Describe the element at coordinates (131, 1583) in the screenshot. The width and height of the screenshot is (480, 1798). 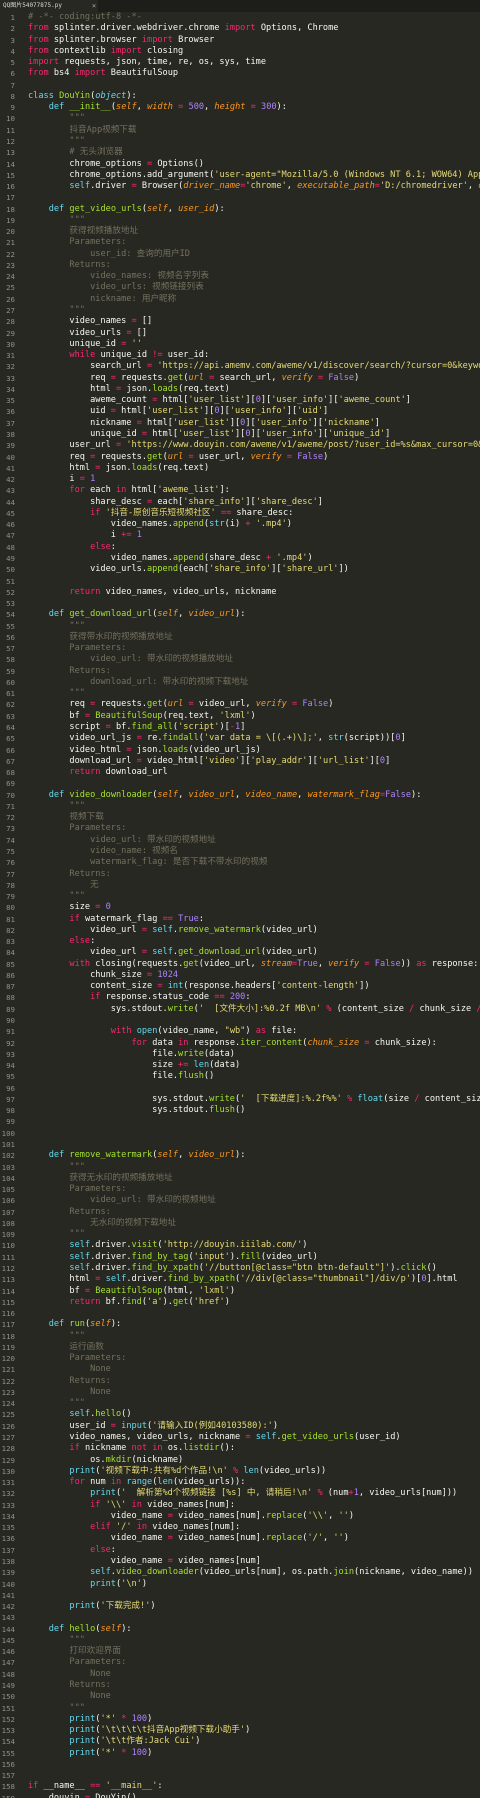
I see `code-token: '\n'` at that location.